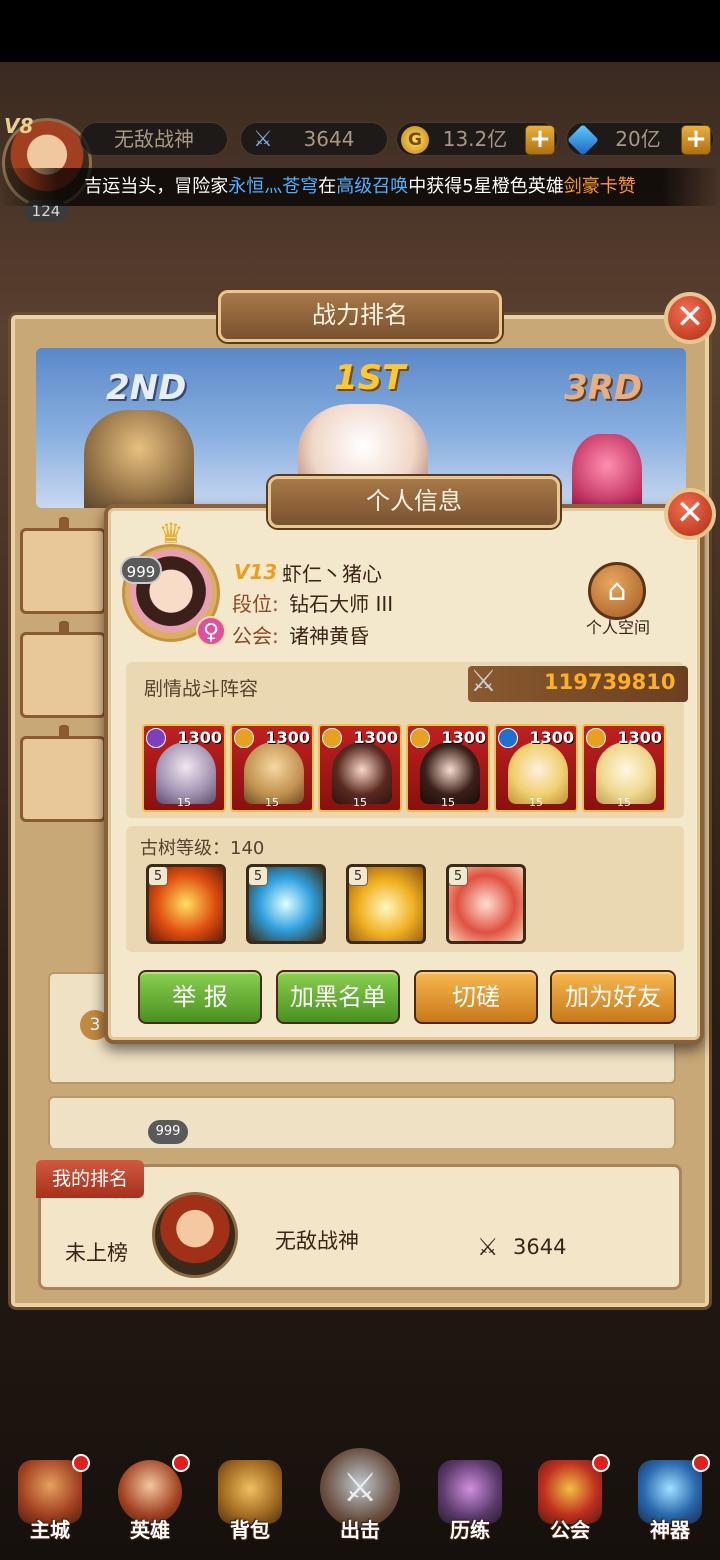  I want to click on nav-label: 背包, so click(250, 1530).